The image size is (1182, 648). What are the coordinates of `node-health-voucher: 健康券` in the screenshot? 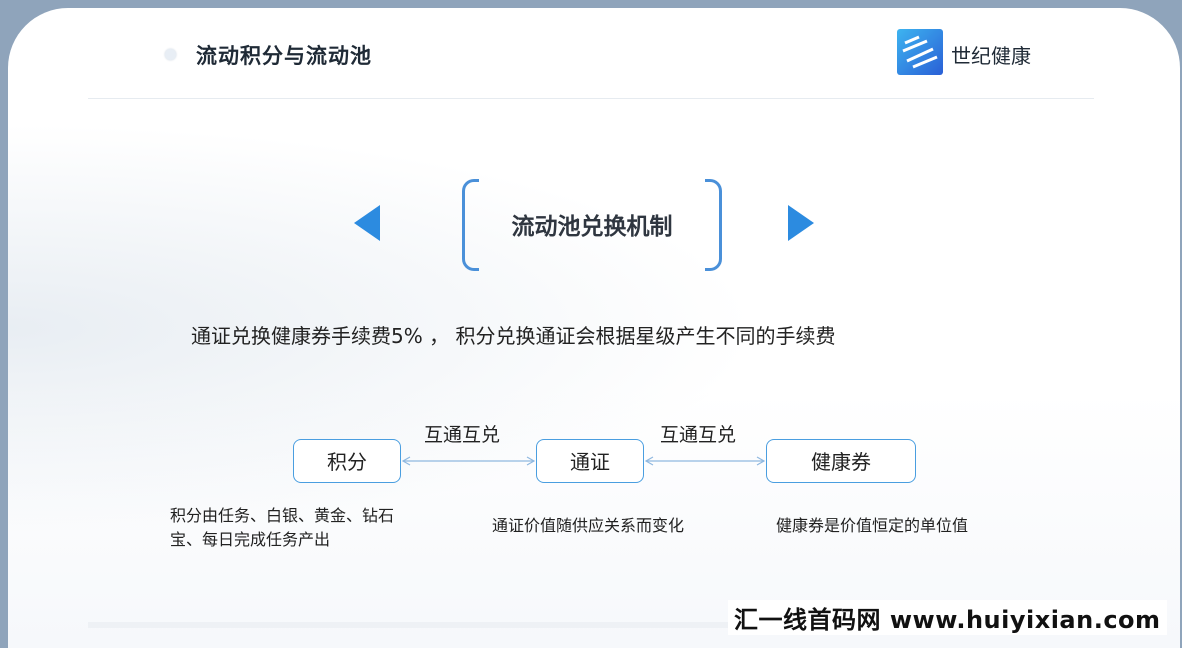 It's located at (841, 461).